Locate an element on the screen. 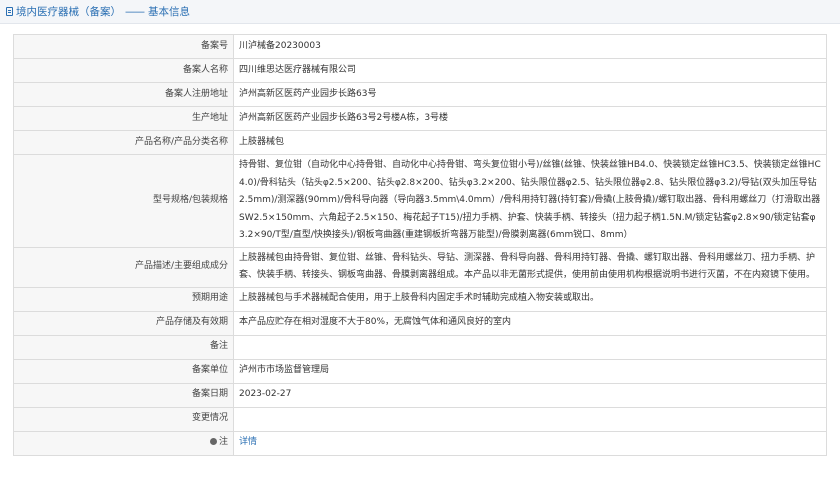 The width and height of the screenshot is (840, 493). header-title: 境内医疗器械（备案） is located at coordinates (68, 12).